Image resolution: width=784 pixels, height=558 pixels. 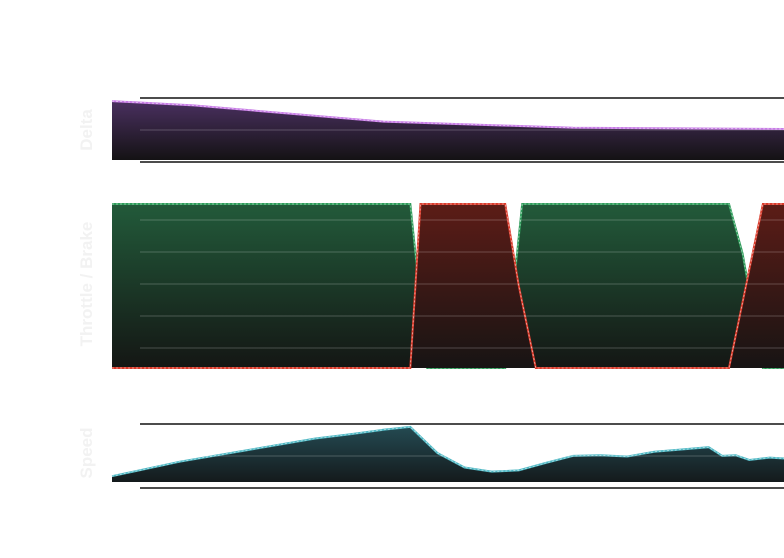 I want to click on y-axis-label: Speed, so click(x=86, y=452).